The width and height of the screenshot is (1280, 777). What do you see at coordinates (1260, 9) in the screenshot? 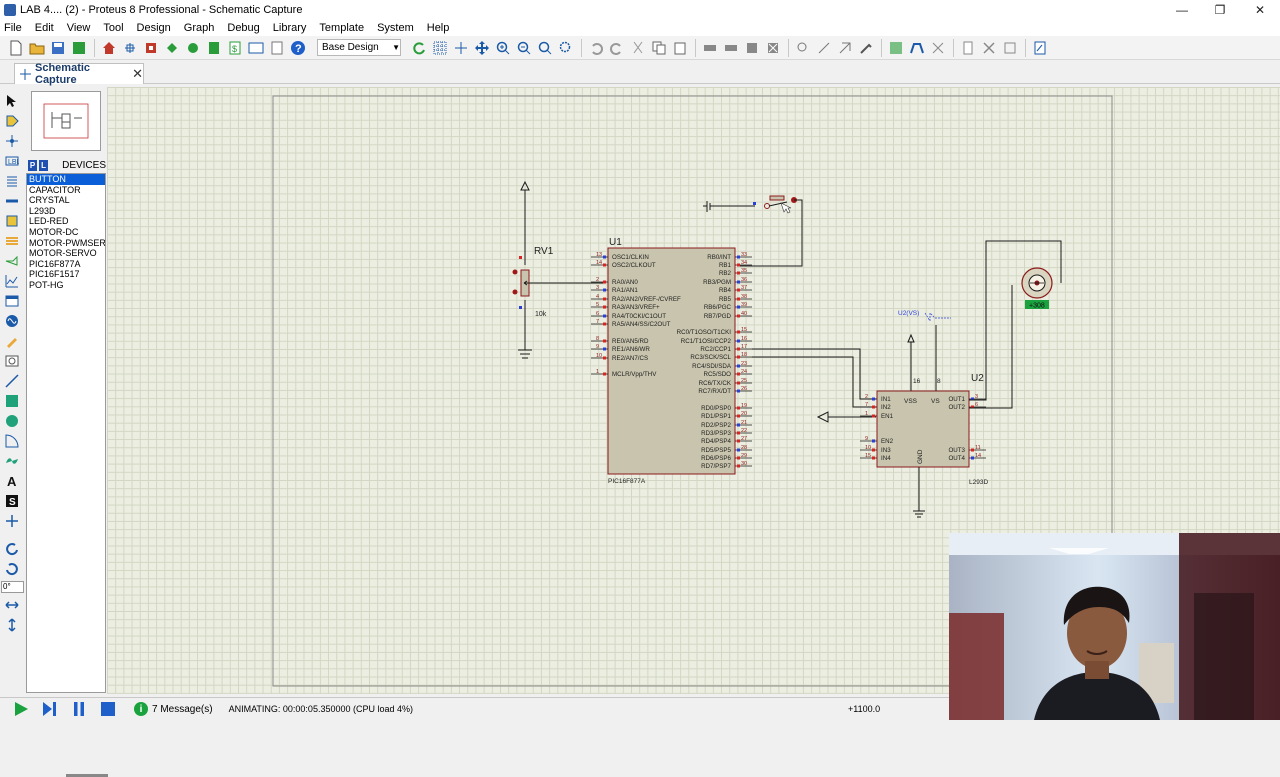
I see `close-window-button: ✕` at bounding box center [1260, 9].